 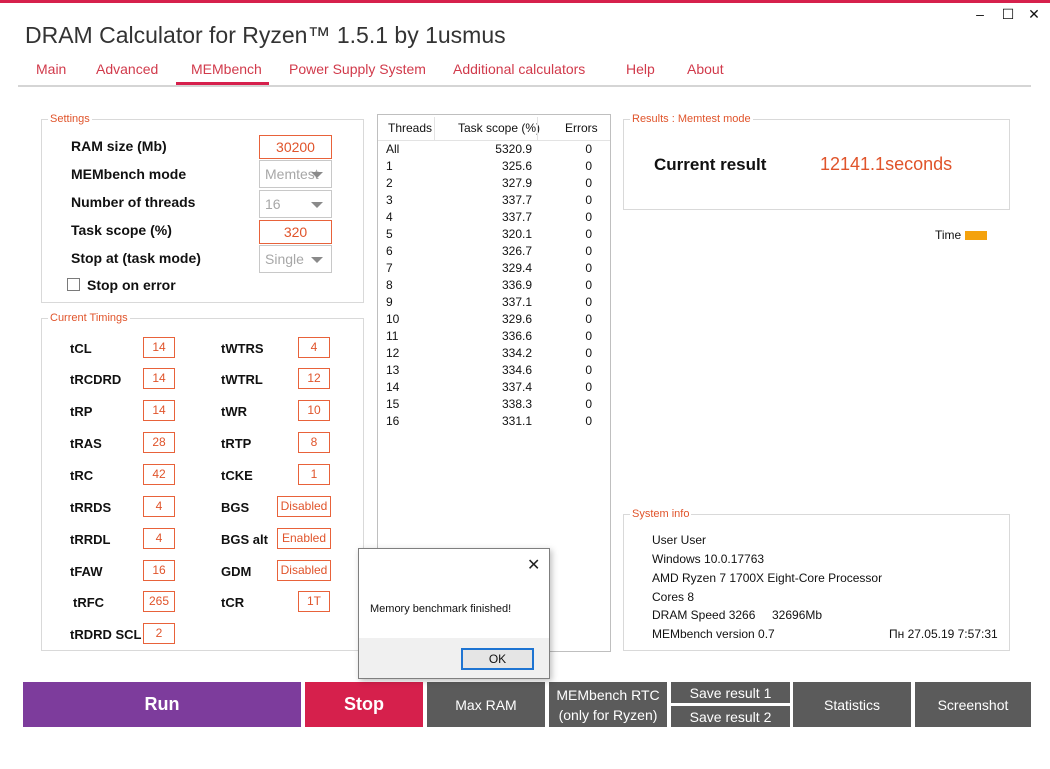 What do you see at coordinates (494, 269) in the screenshot?
I see `table-row: 7 329.4 0` at bounding box center [494, 269].